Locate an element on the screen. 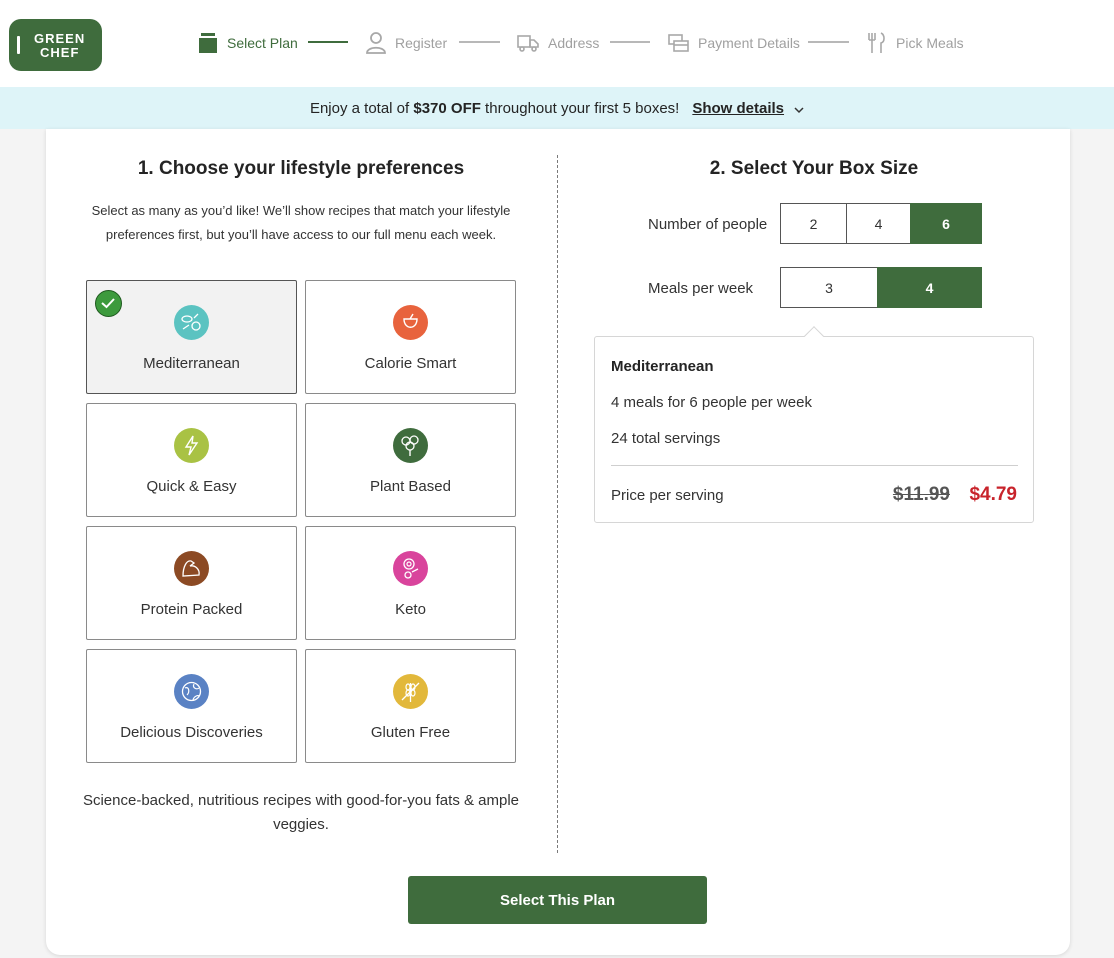  green-chef-logo: GREEN CHEF is located at coordinates (55, 45).